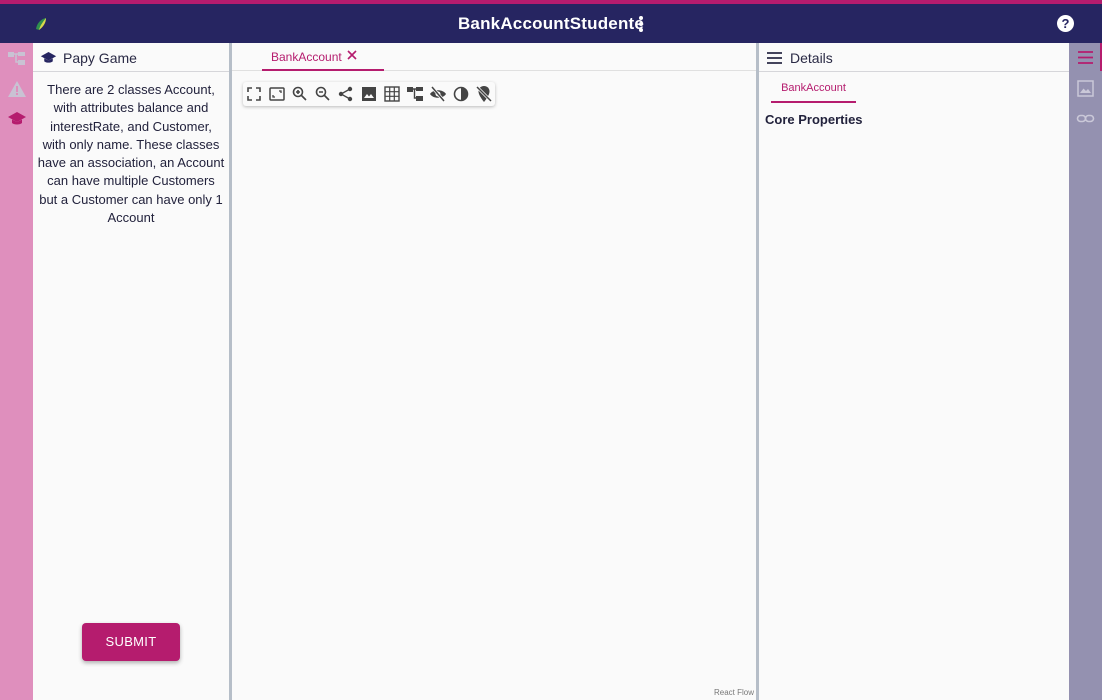 The width and height of the screenshot is (1102, 700). Describe the element at coordinates (1085, 371) in the screenshot. I see `right-rail` at that location.